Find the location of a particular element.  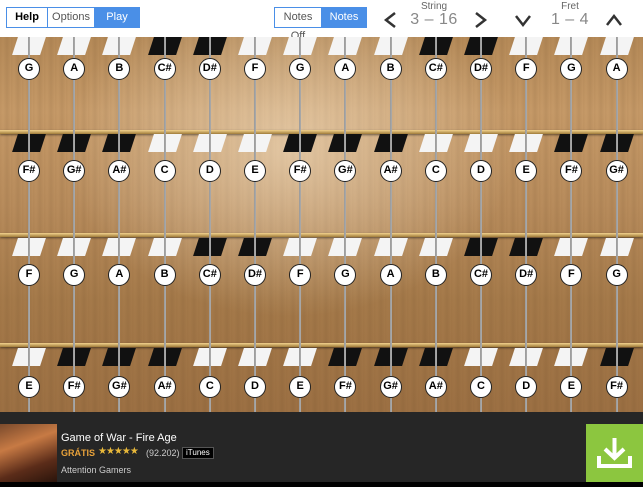

string-prev-arrow-icon is located at coordinates (391, 20).